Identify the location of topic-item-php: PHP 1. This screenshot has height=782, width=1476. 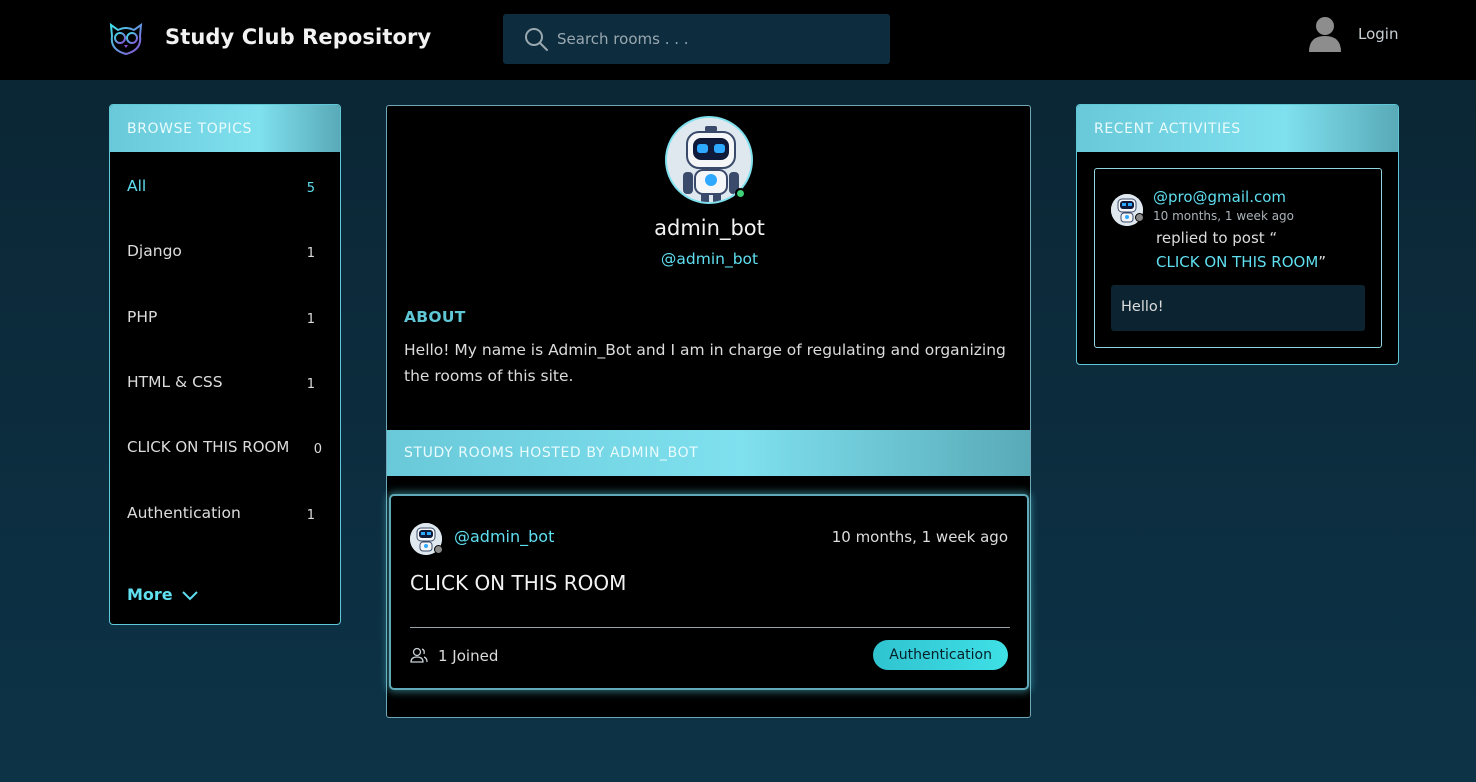
(227, 323).